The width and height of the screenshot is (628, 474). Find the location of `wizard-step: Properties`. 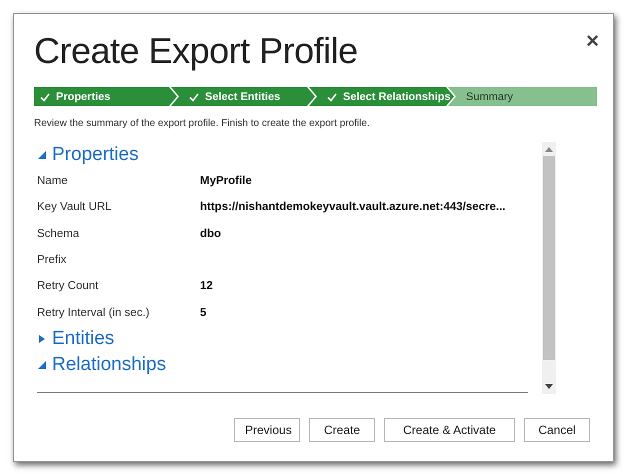

wizard-step: Properties is located at coordinates (105, 96).